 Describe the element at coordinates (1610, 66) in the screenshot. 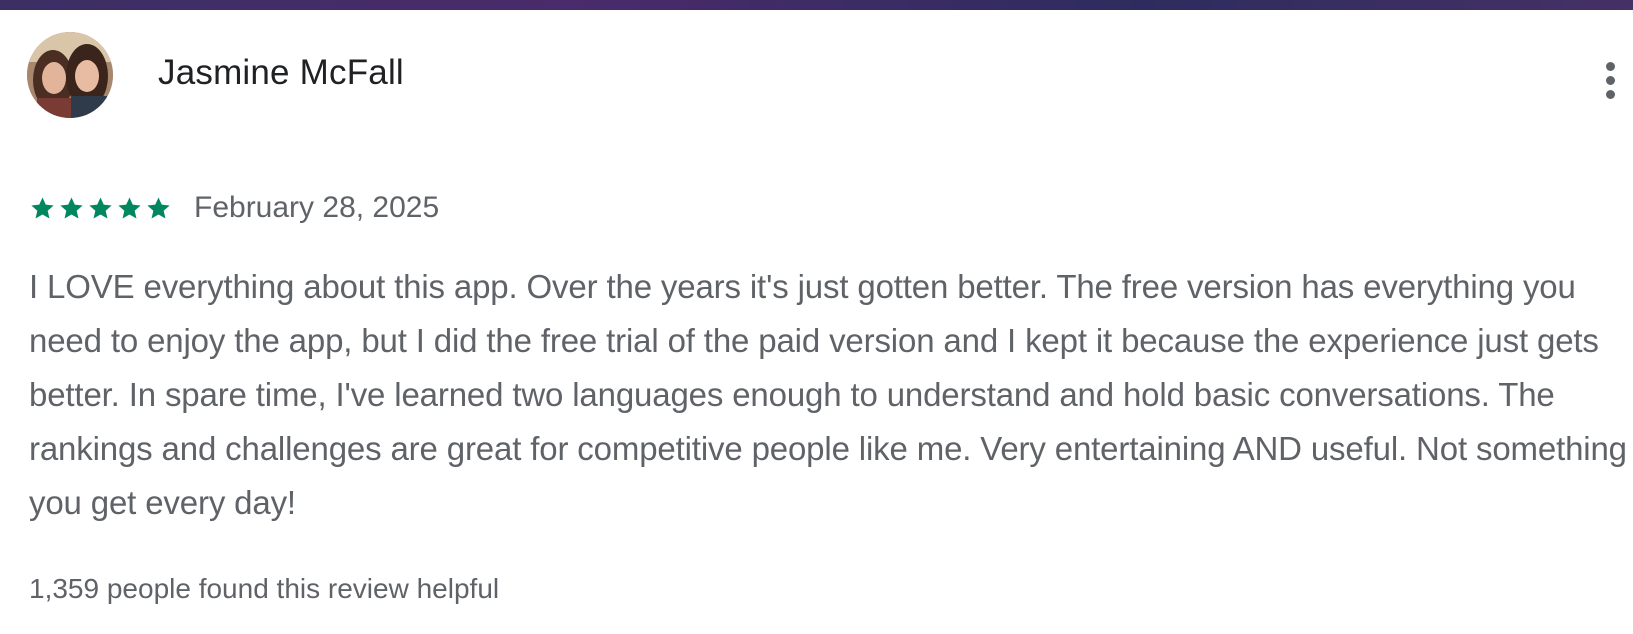

I see `more-vert-icon` at that location.